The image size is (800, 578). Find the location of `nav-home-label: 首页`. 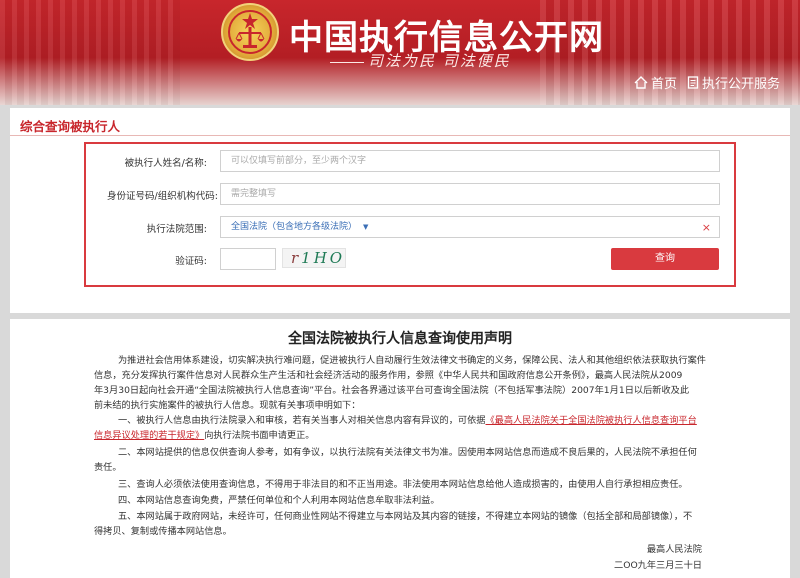

nav-home-label: 首页 is located at coordinates (663, 84).